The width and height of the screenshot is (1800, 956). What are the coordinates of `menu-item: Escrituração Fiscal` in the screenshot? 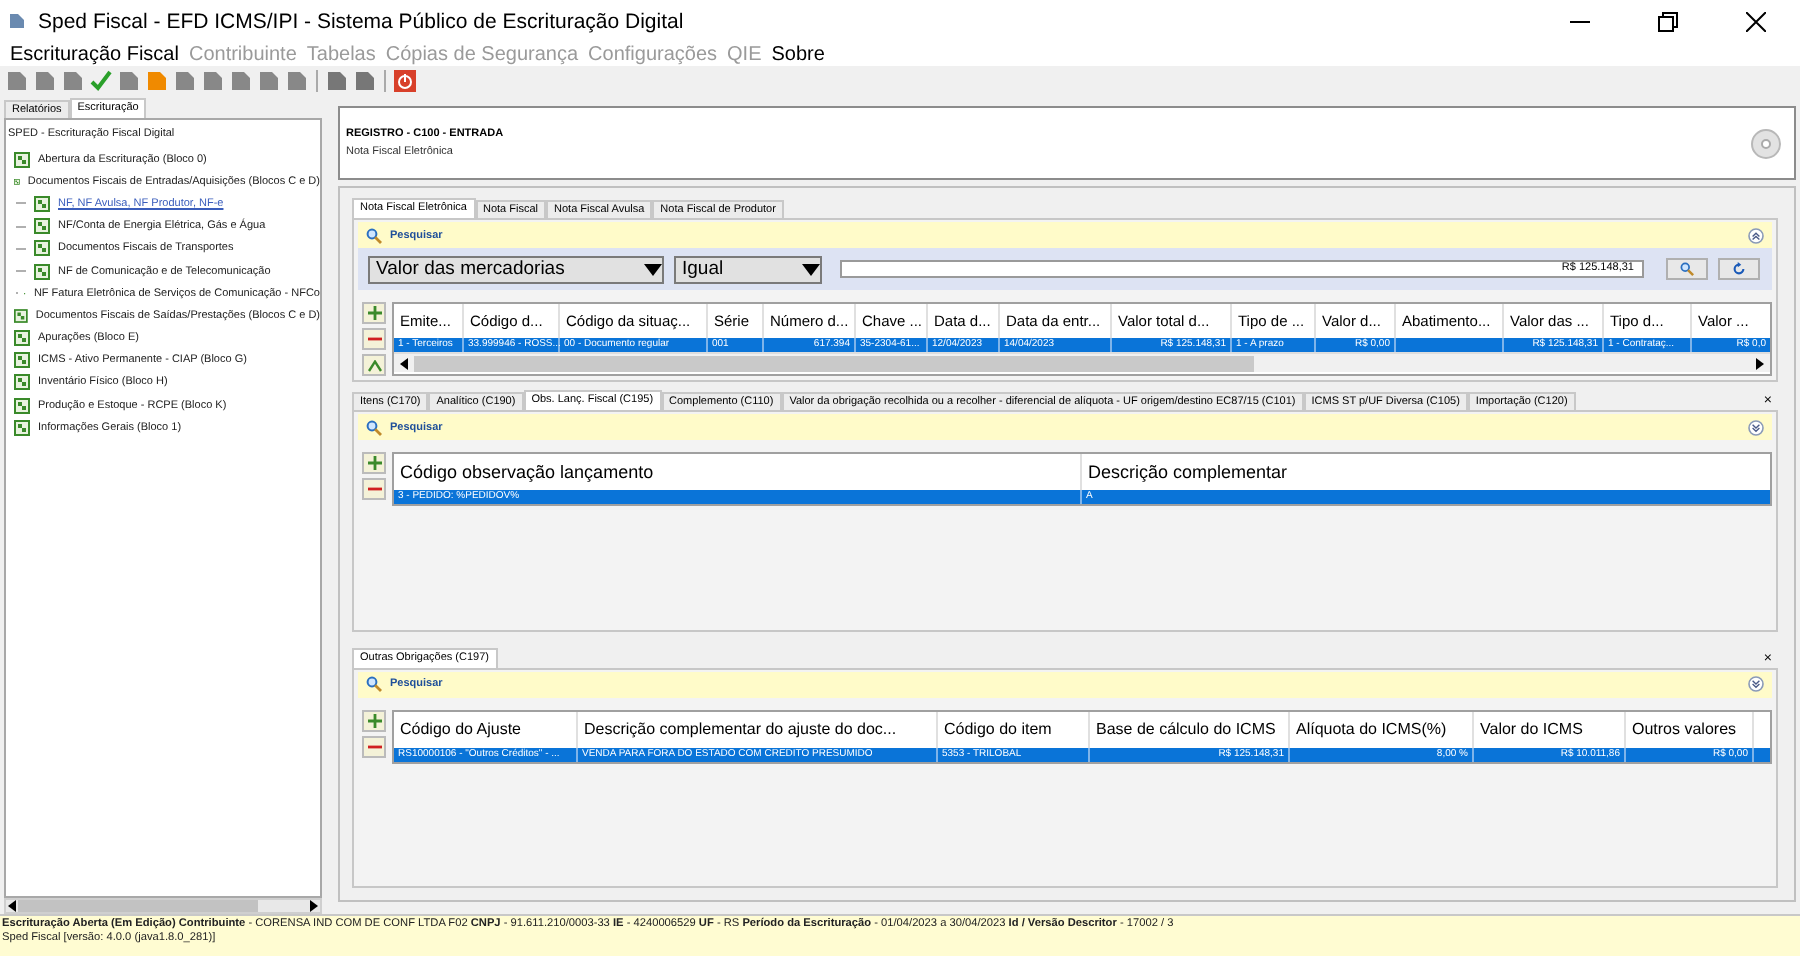 It's located at (94, 54).